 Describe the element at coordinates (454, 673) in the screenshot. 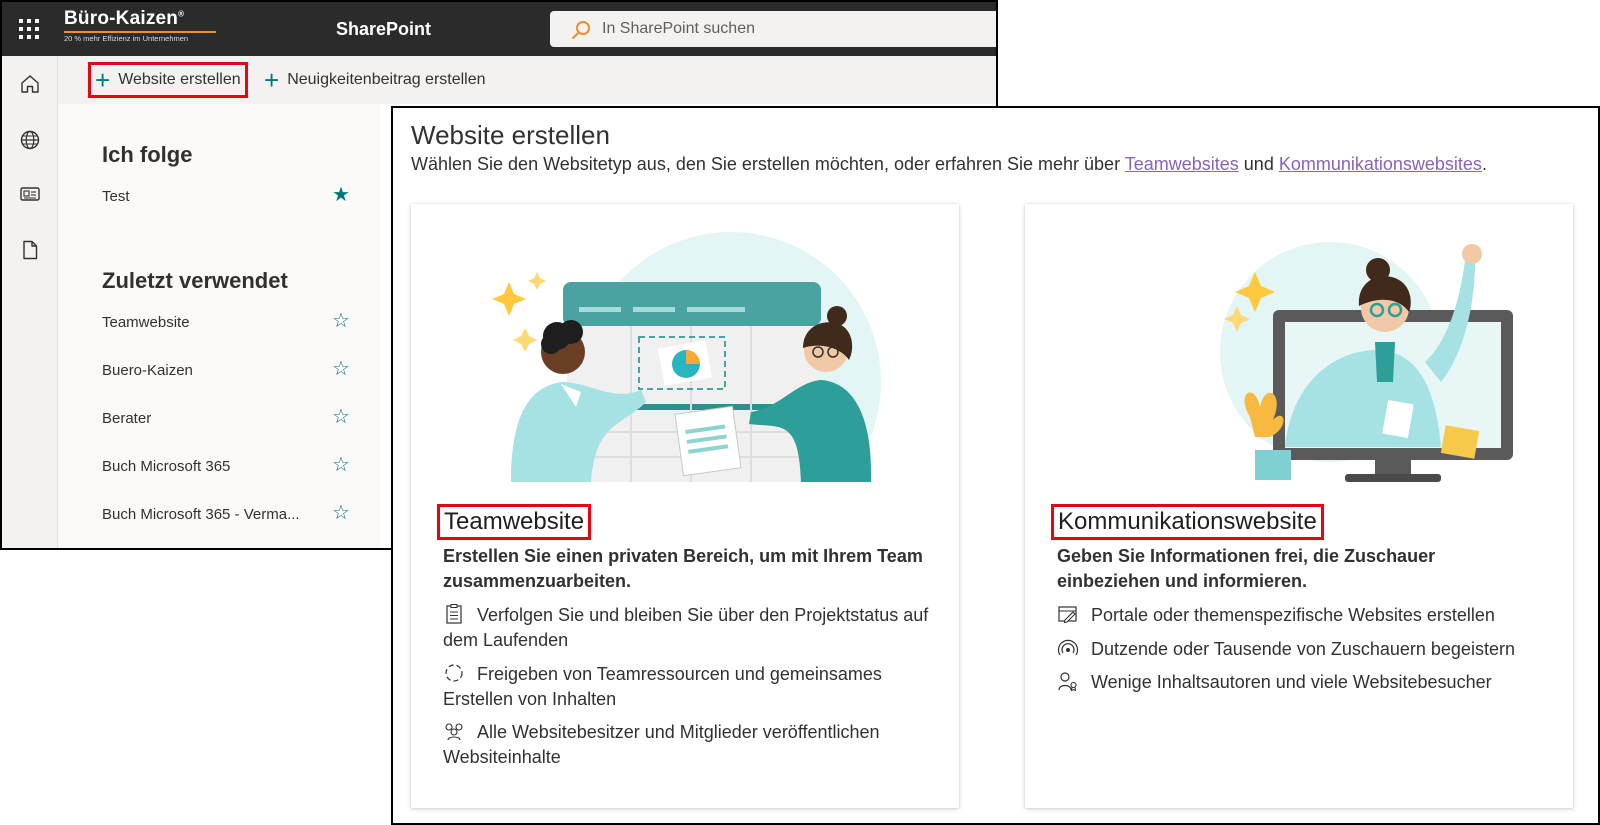

I see `sync-icon` at that location.